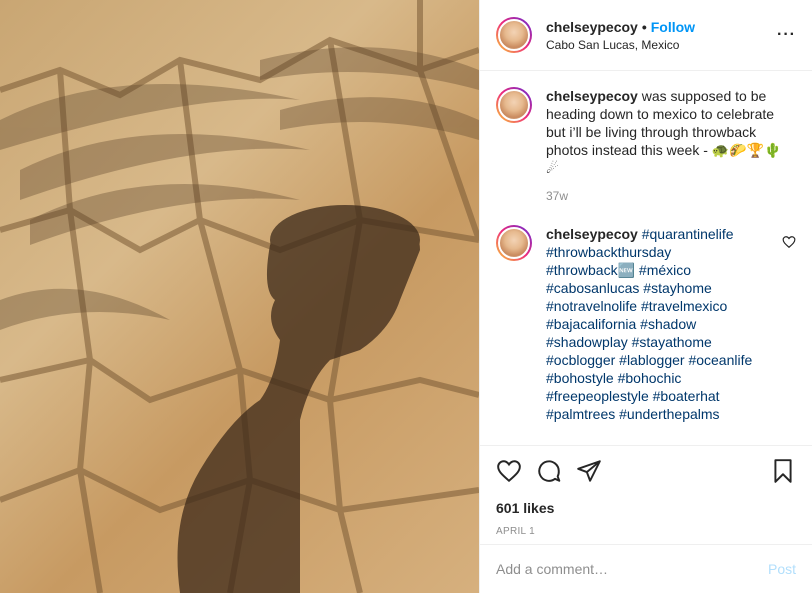  Describe the element at coordinates (673, 27) in the screenshot. I see `follow-button: Follow` at that location.